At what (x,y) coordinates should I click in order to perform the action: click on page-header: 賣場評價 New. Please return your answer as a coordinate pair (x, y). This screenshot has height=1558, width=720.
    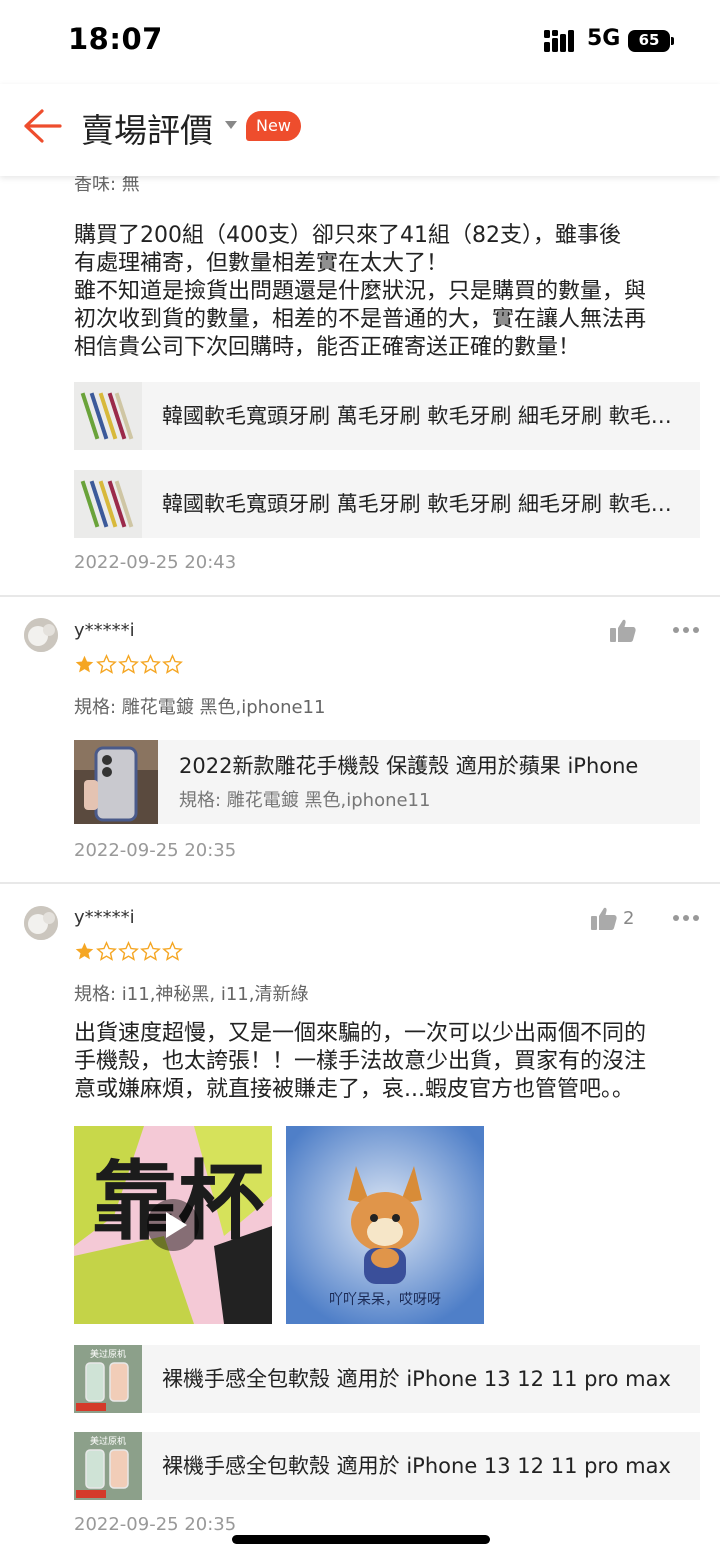
    Looking at the image, I should click on (360, 130).